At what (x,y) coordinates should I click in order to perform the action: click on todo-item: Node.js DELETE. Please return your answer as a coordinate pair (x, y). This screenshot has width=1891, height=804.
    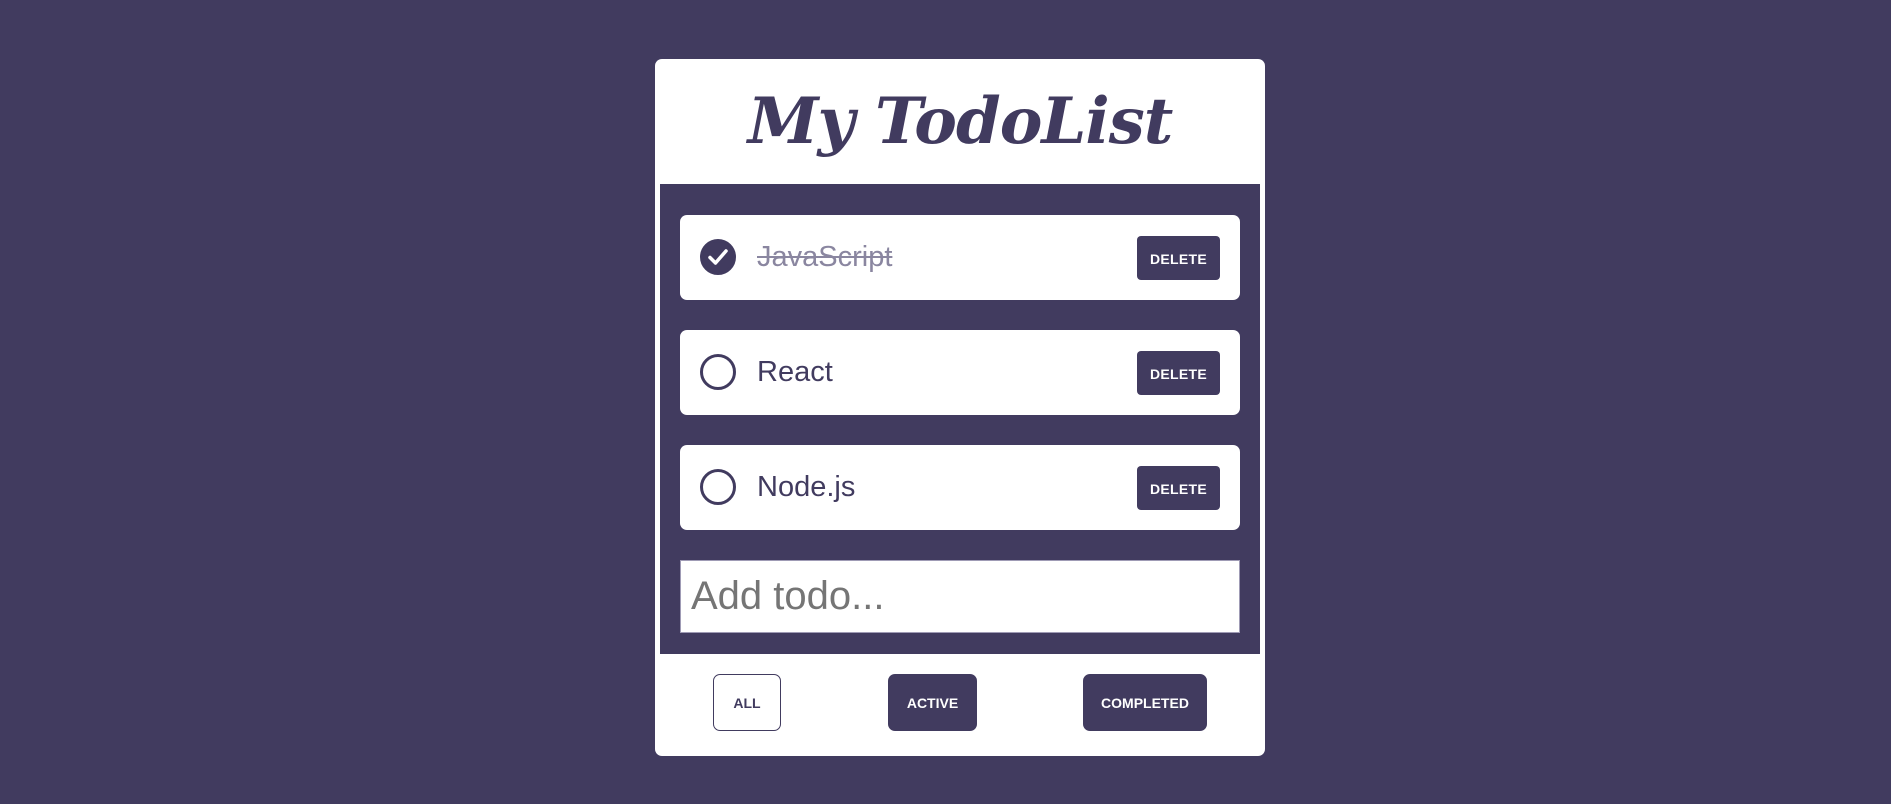
    Looking at the image, I should click on (960, 487).